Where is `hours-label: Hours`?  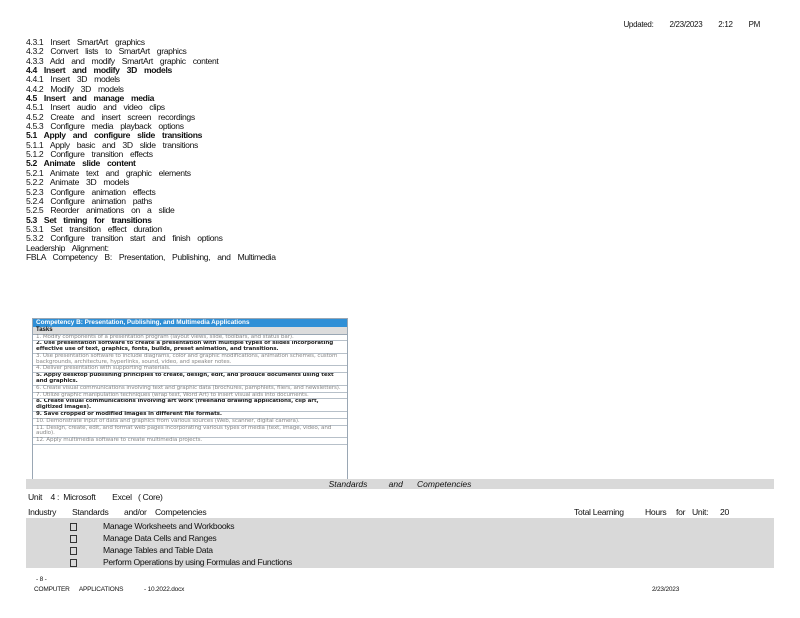 hours-label: Hours is located at coordinates (656, 512).